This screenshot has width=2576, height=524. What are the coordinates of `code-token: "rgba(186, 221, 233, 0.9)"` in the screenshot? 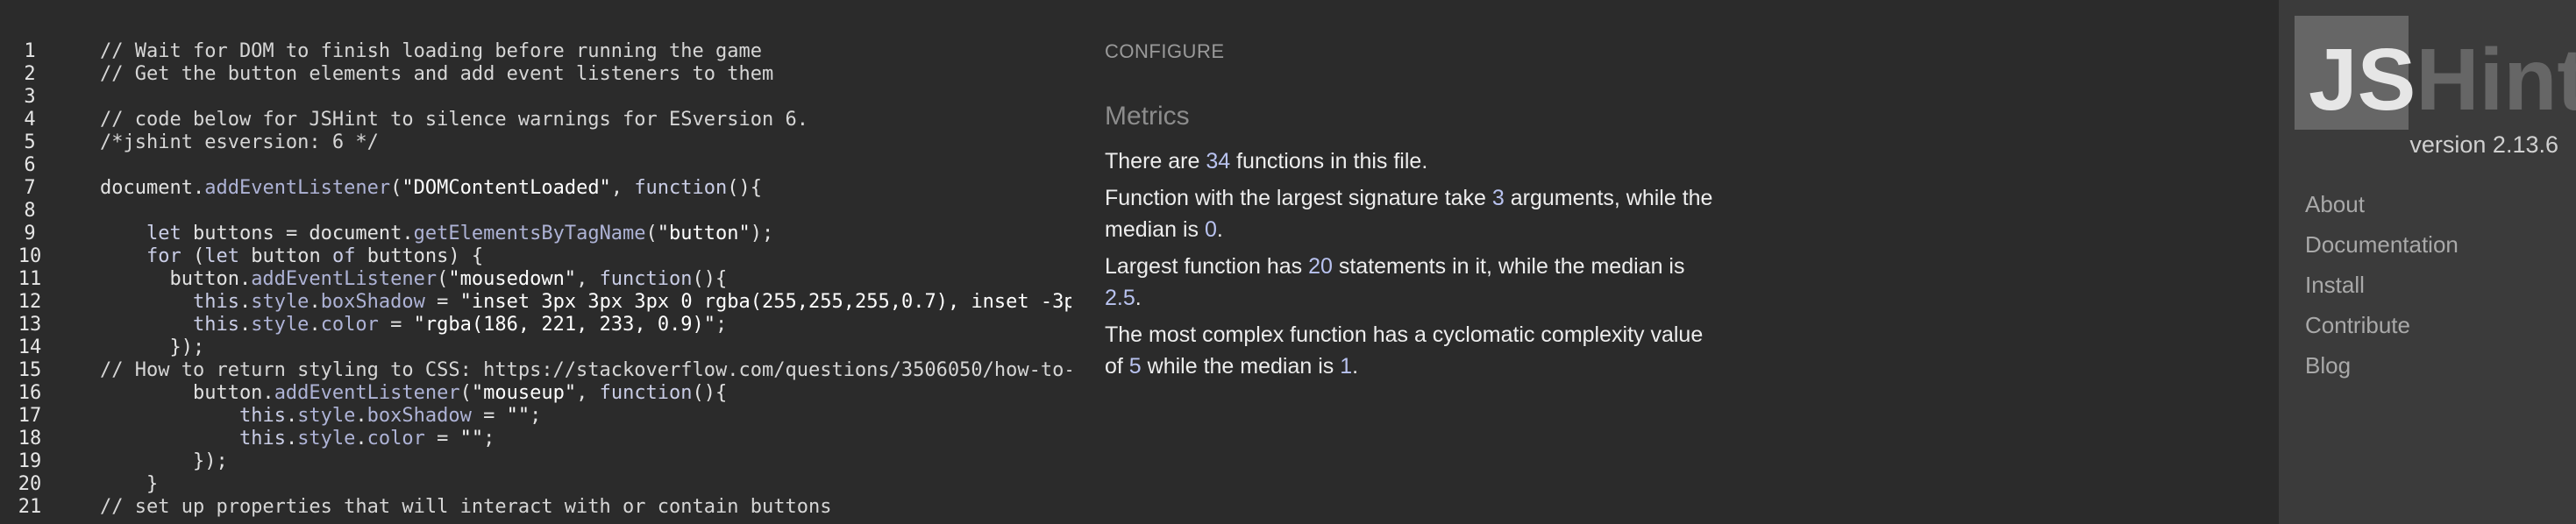 It's located at (564, 325).